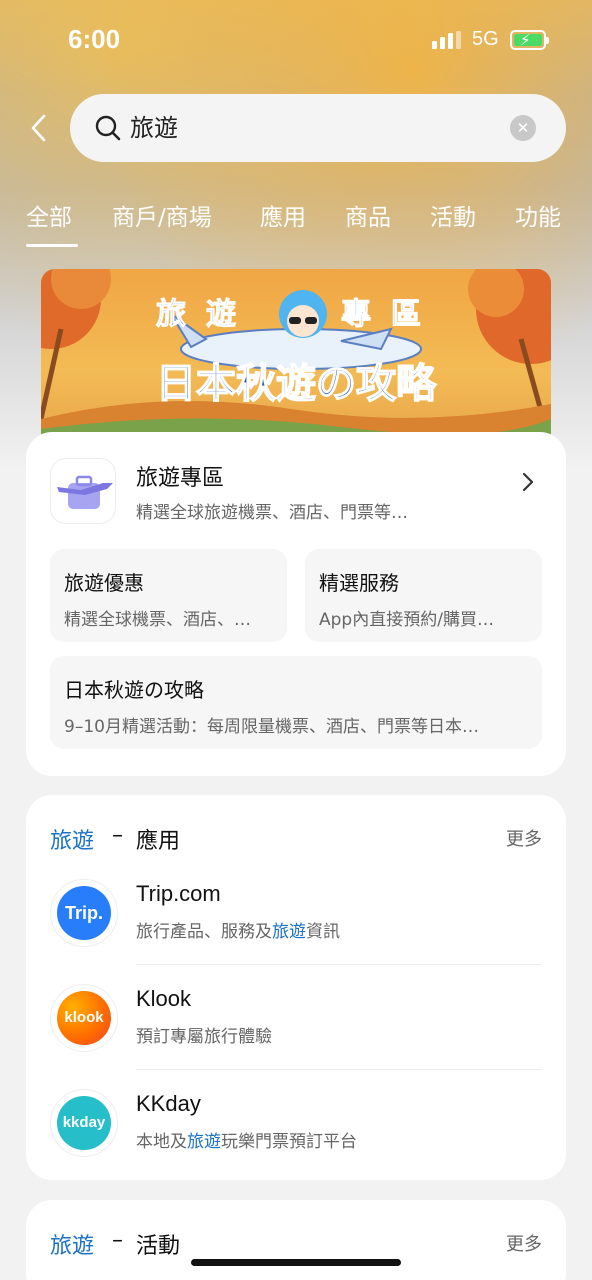 The height and width of the screenshot is (1280, 592). I want to click on banner-illustration: 旅 遊 專 區 日本秋遊の攻略, so click(296, 354).